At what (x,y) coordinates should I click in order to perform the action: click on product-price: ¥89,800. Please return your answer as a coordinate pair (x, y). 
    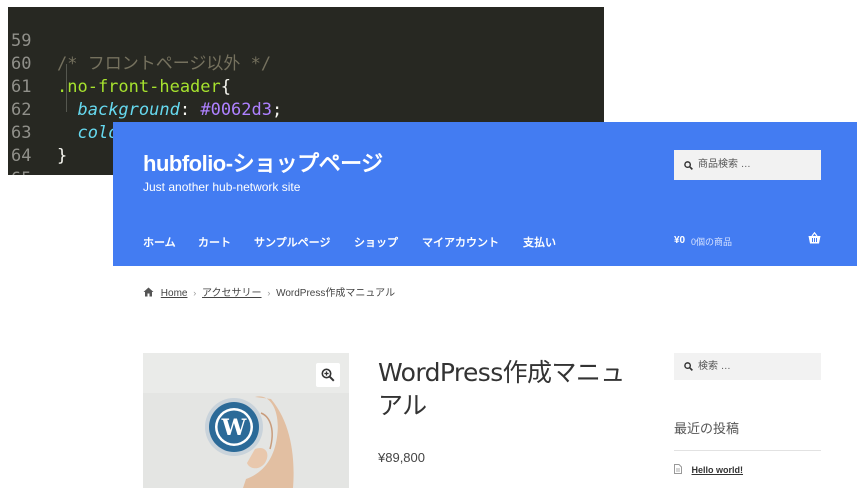
    Looking at the image, I should click on (401, 457).